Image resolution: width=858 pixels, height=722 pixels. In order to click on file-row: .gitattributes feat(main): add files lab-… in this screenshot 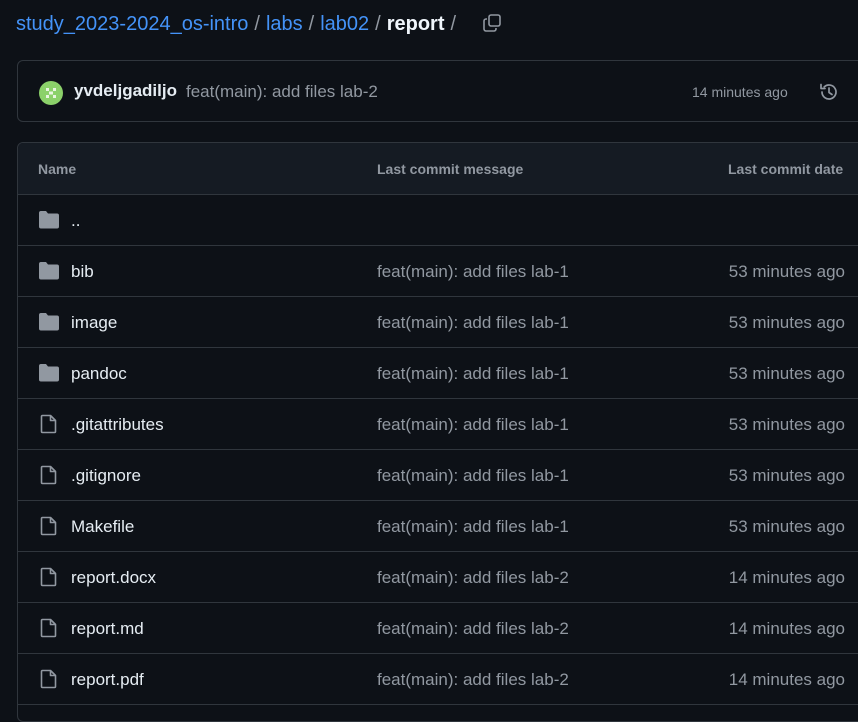, I will do `click(438, 424)`.